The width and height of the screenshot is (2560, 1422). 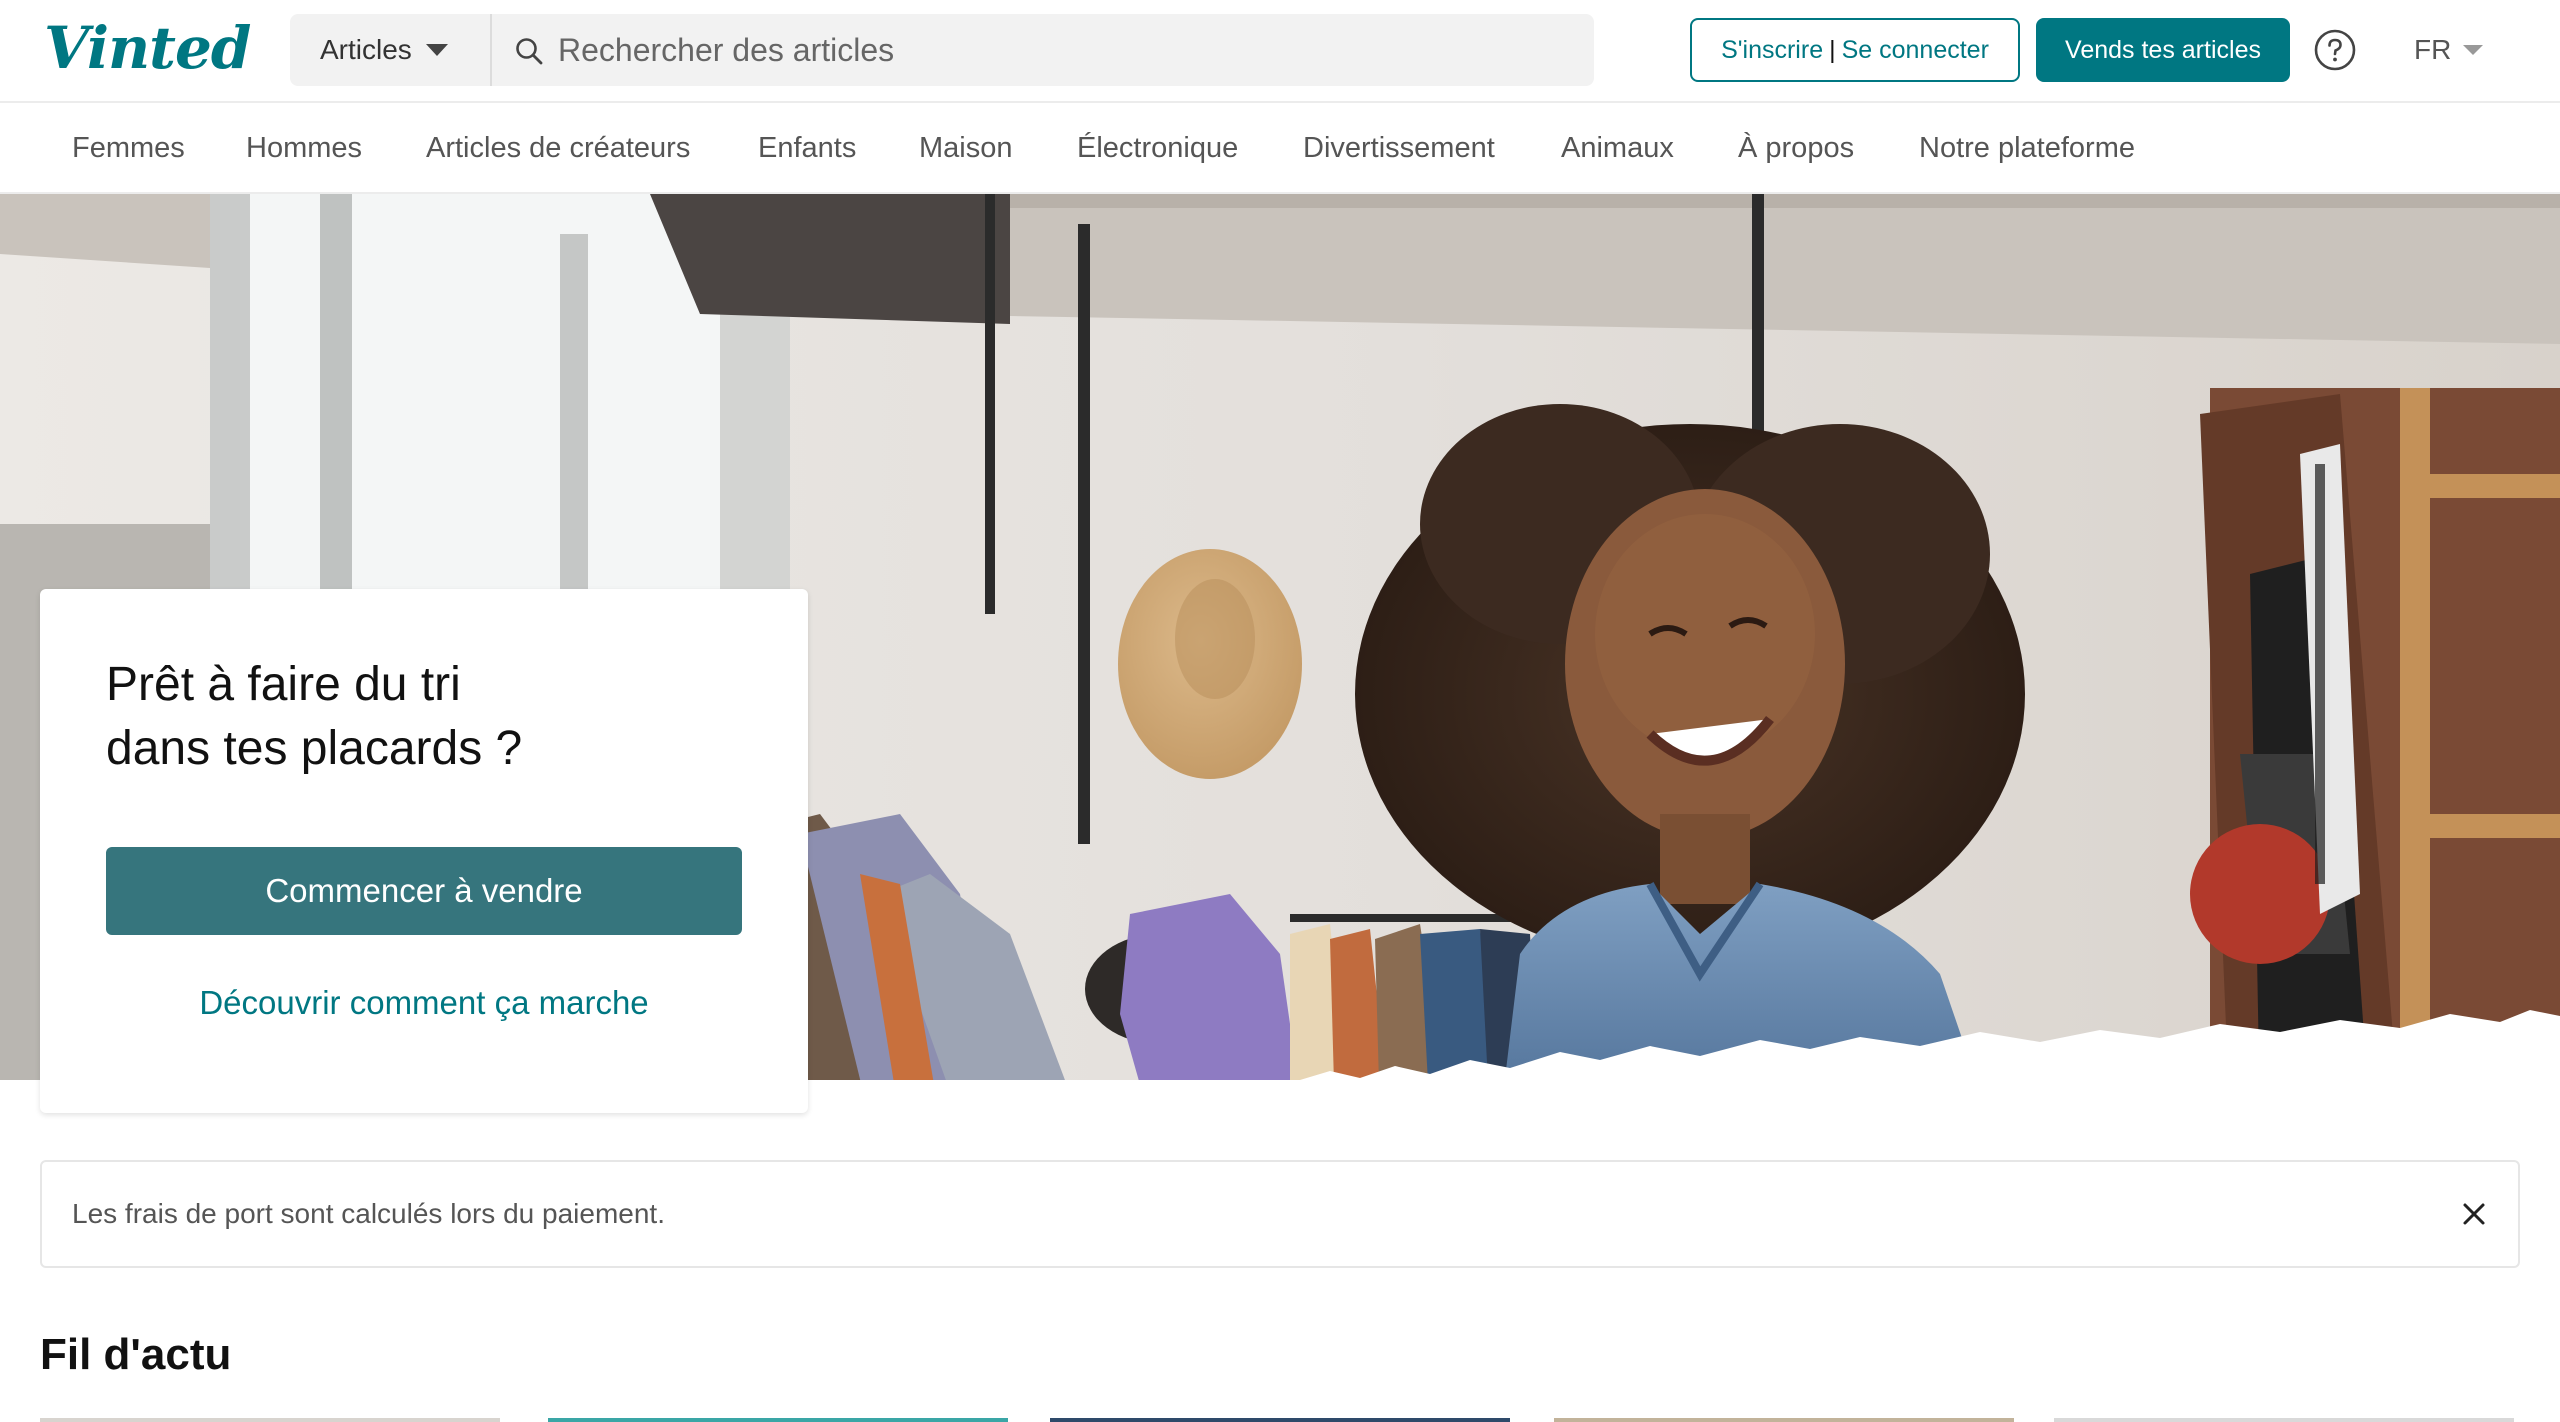 What do you see at coordinates (1399, 148) in the screenshot?
I see `nav-item-divertissement: Divertissement` at bounding box center [1399, 148].